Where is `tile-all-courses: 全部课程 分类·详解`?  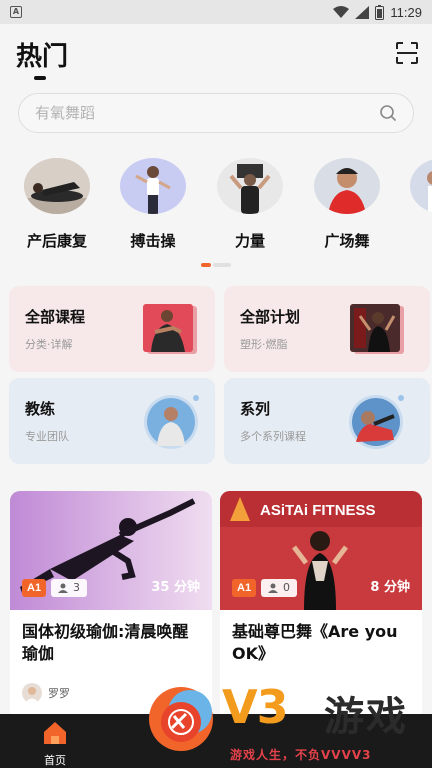 tile-all-courses: 全部课程 分类·详解 is located at coordinates (112, 329).